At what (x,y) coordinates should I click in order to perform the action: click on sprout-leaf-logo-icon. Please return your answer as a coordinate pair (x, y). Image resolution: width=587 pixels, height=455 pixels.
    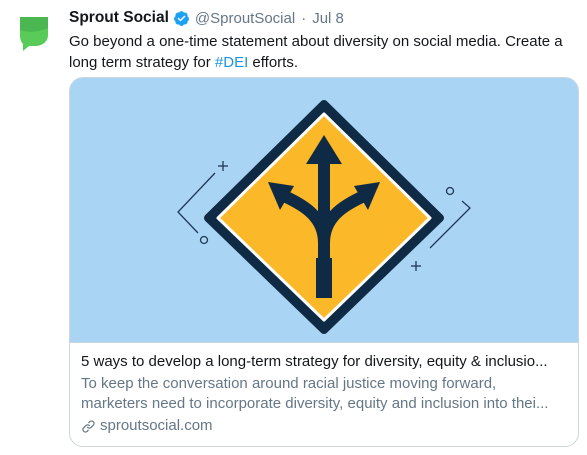
    Looking at the image, I should click on (34, 31).